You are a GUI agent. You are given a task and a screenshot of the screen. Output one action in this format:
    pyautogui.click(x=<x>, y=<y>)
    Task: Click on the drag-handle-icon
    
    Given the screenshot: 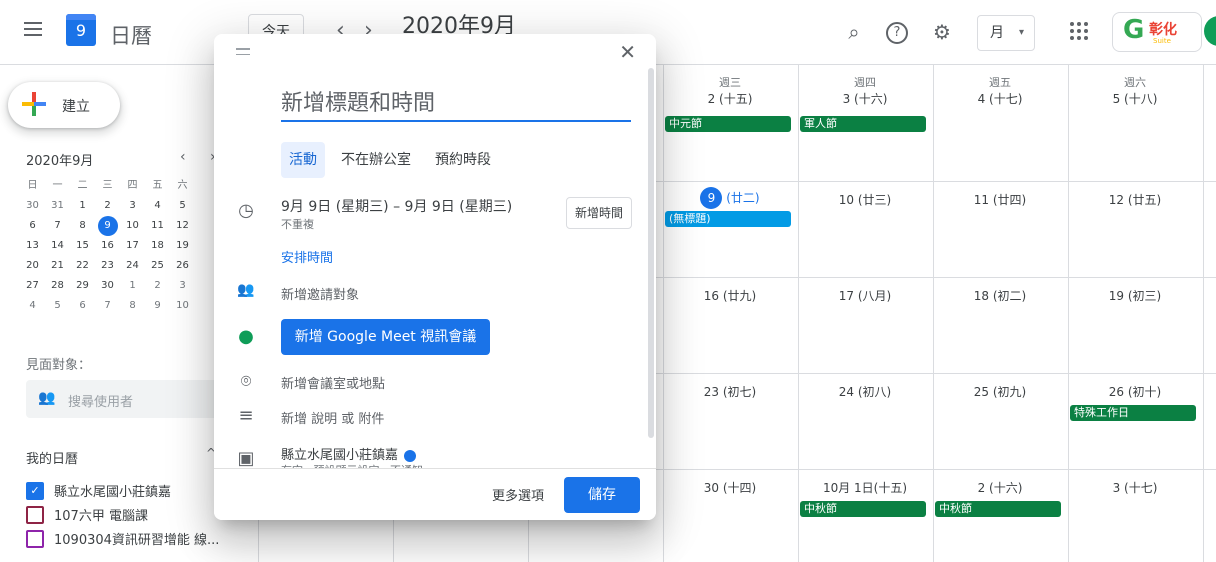 What is the action you would take?
    pyautogui.click(x=243, y=53)
    